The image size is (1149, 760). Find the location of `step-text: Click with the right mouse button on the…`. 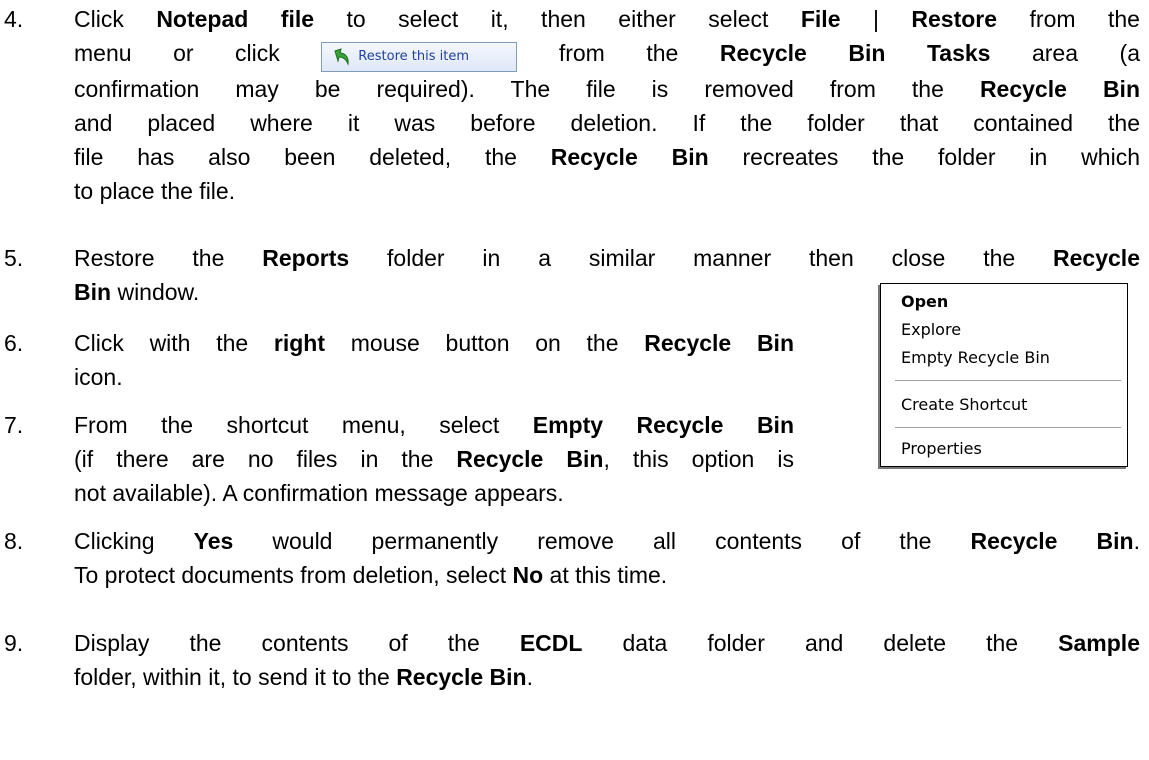

step-text: Click with the right mouse button on the… is located at coordinates (434, 360).